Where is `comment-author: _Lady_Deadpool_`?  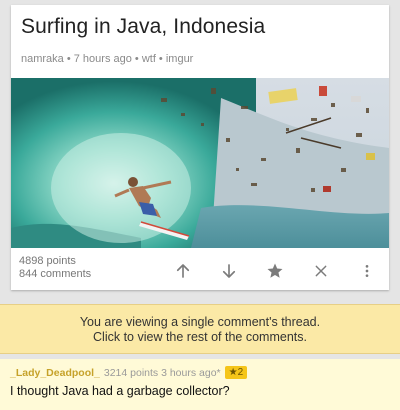 comment-author: _Lady_Deadpool_ is located at coordinates (55, 373).